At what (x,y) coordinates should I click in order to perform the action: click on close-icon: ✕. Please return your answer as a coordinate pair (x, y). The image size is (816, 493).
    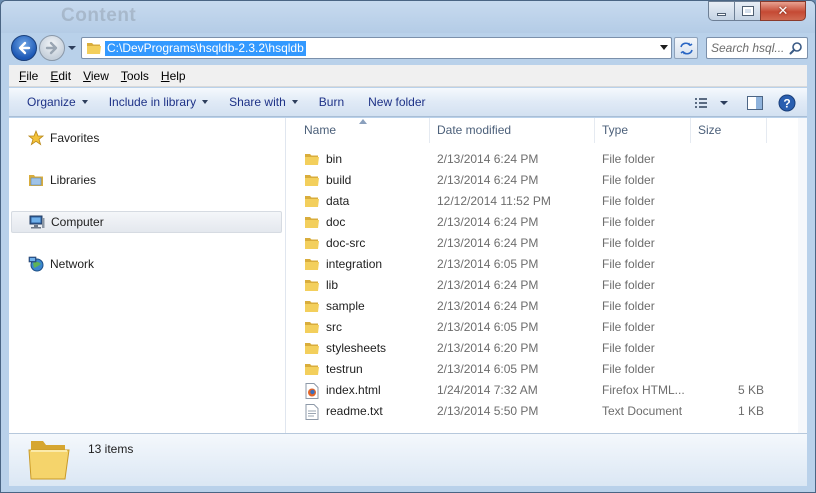
    Looking at the image, I should click on (783, 10).